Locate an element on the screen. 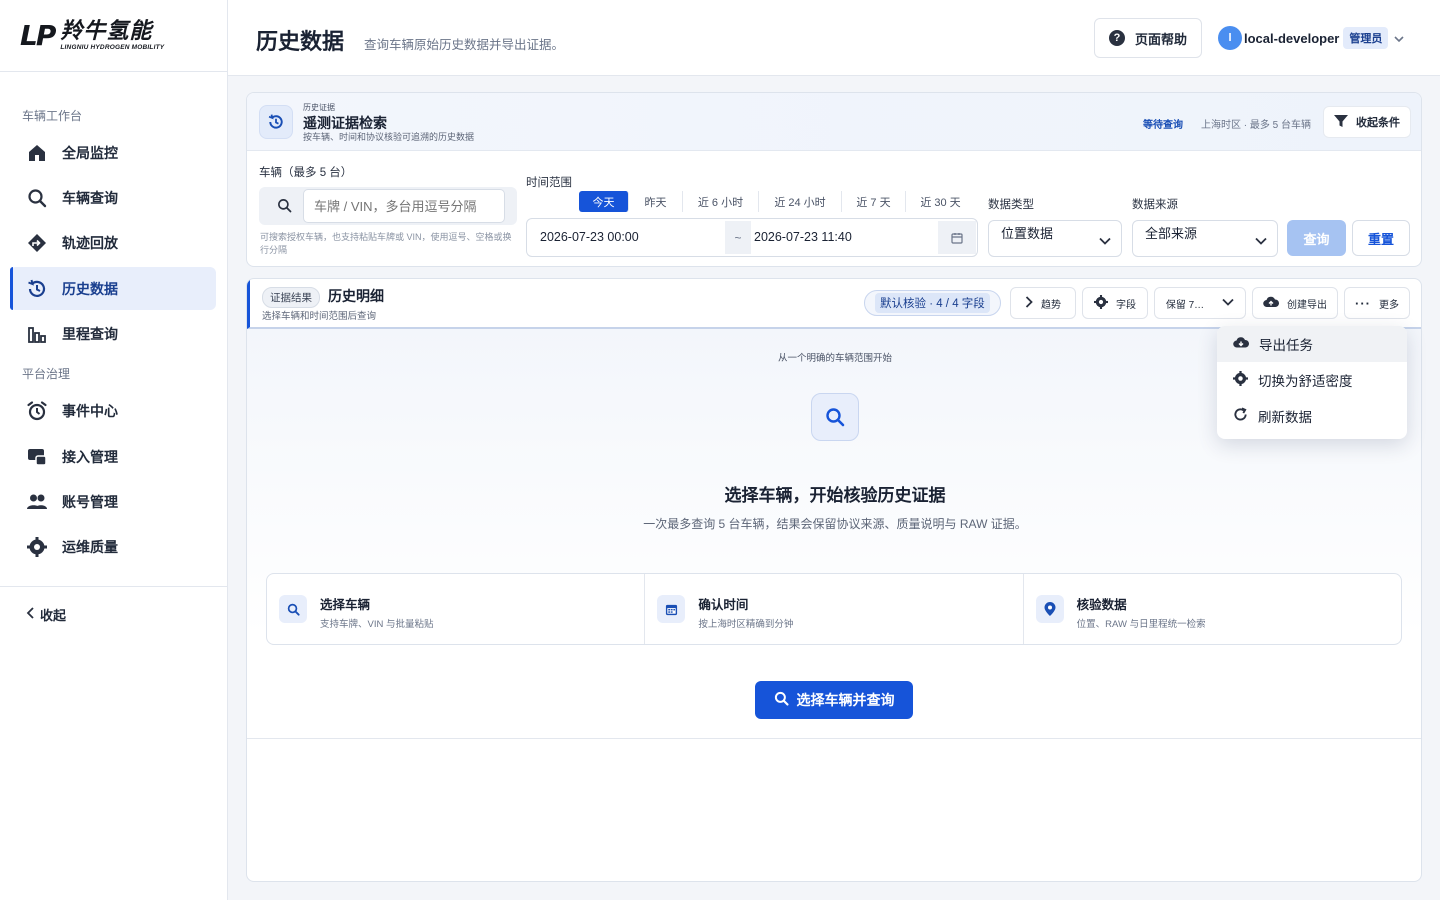 The image size is (1440, 900). fields-button: 字段 is located at coordinates (1115, 303).